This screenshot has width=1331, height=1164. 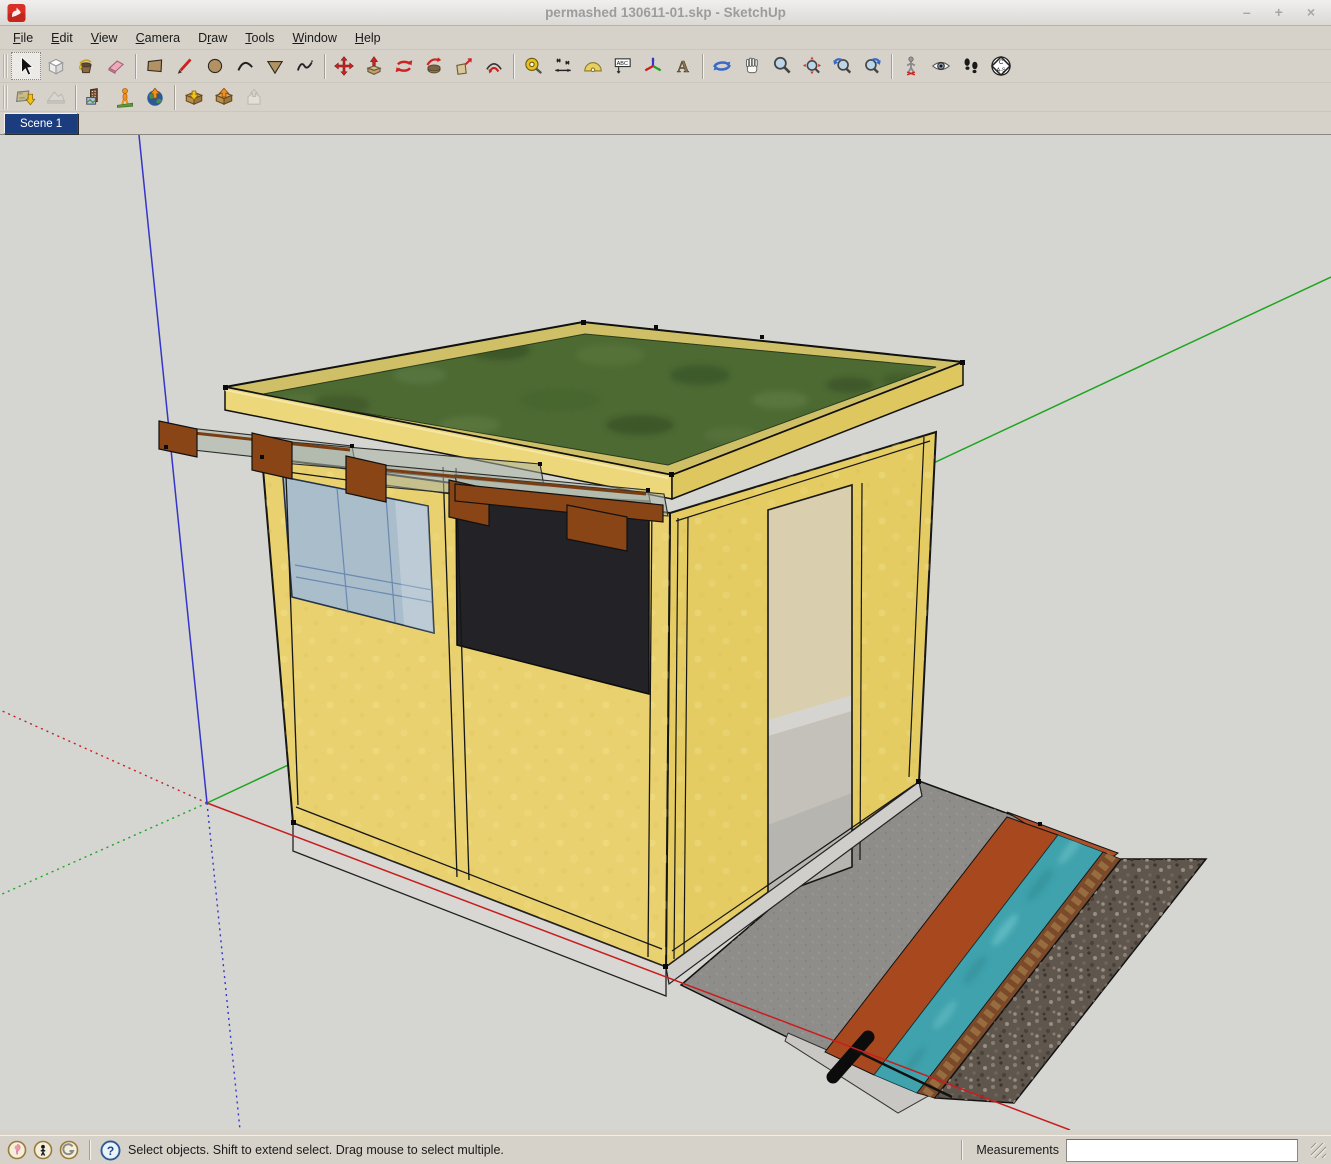 What do you see at coordinates (89, 1150) in the screenshot?
I see `status-separator` at bounding box center [89, 1150].